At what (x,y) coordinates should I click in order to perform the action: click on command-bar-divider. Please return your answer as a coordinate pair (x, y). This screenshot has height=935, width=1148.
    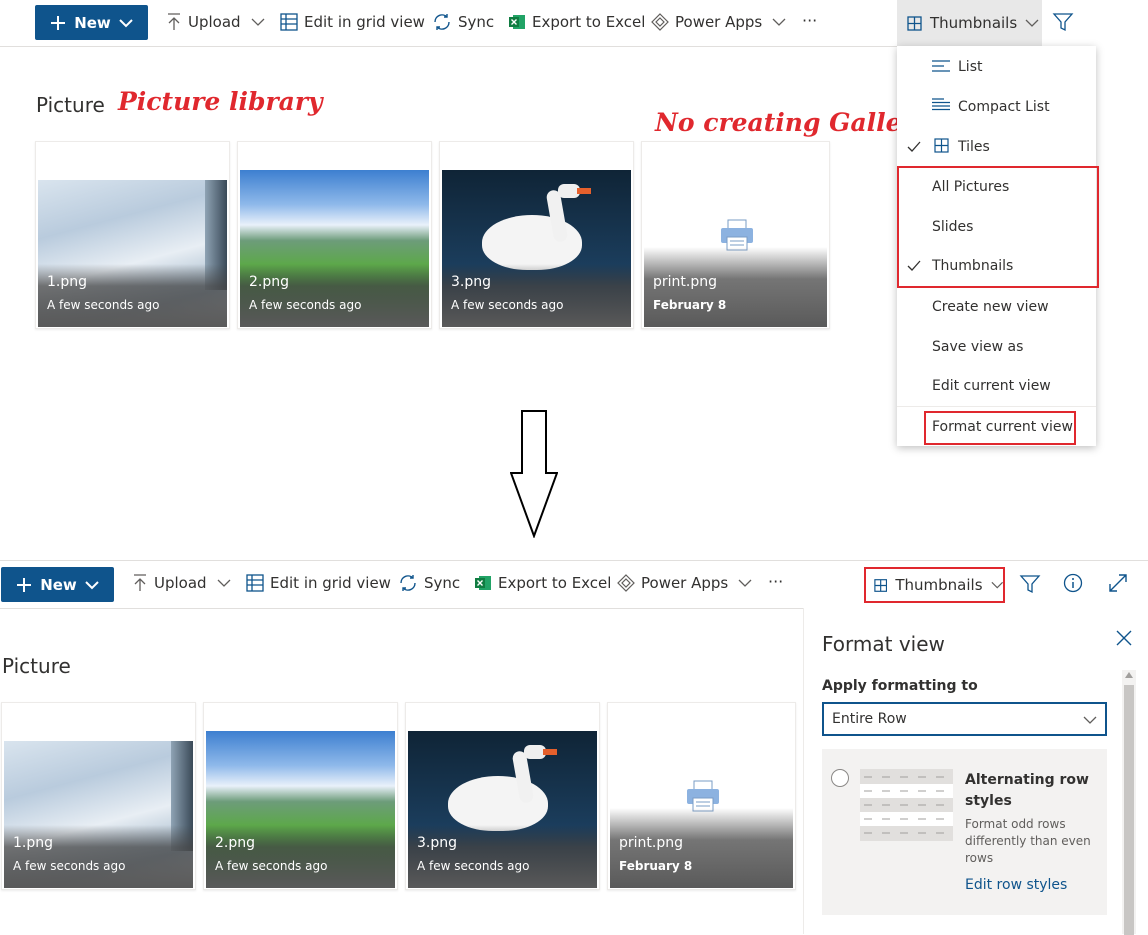
    Looking at the image, I should click on (448, 46).